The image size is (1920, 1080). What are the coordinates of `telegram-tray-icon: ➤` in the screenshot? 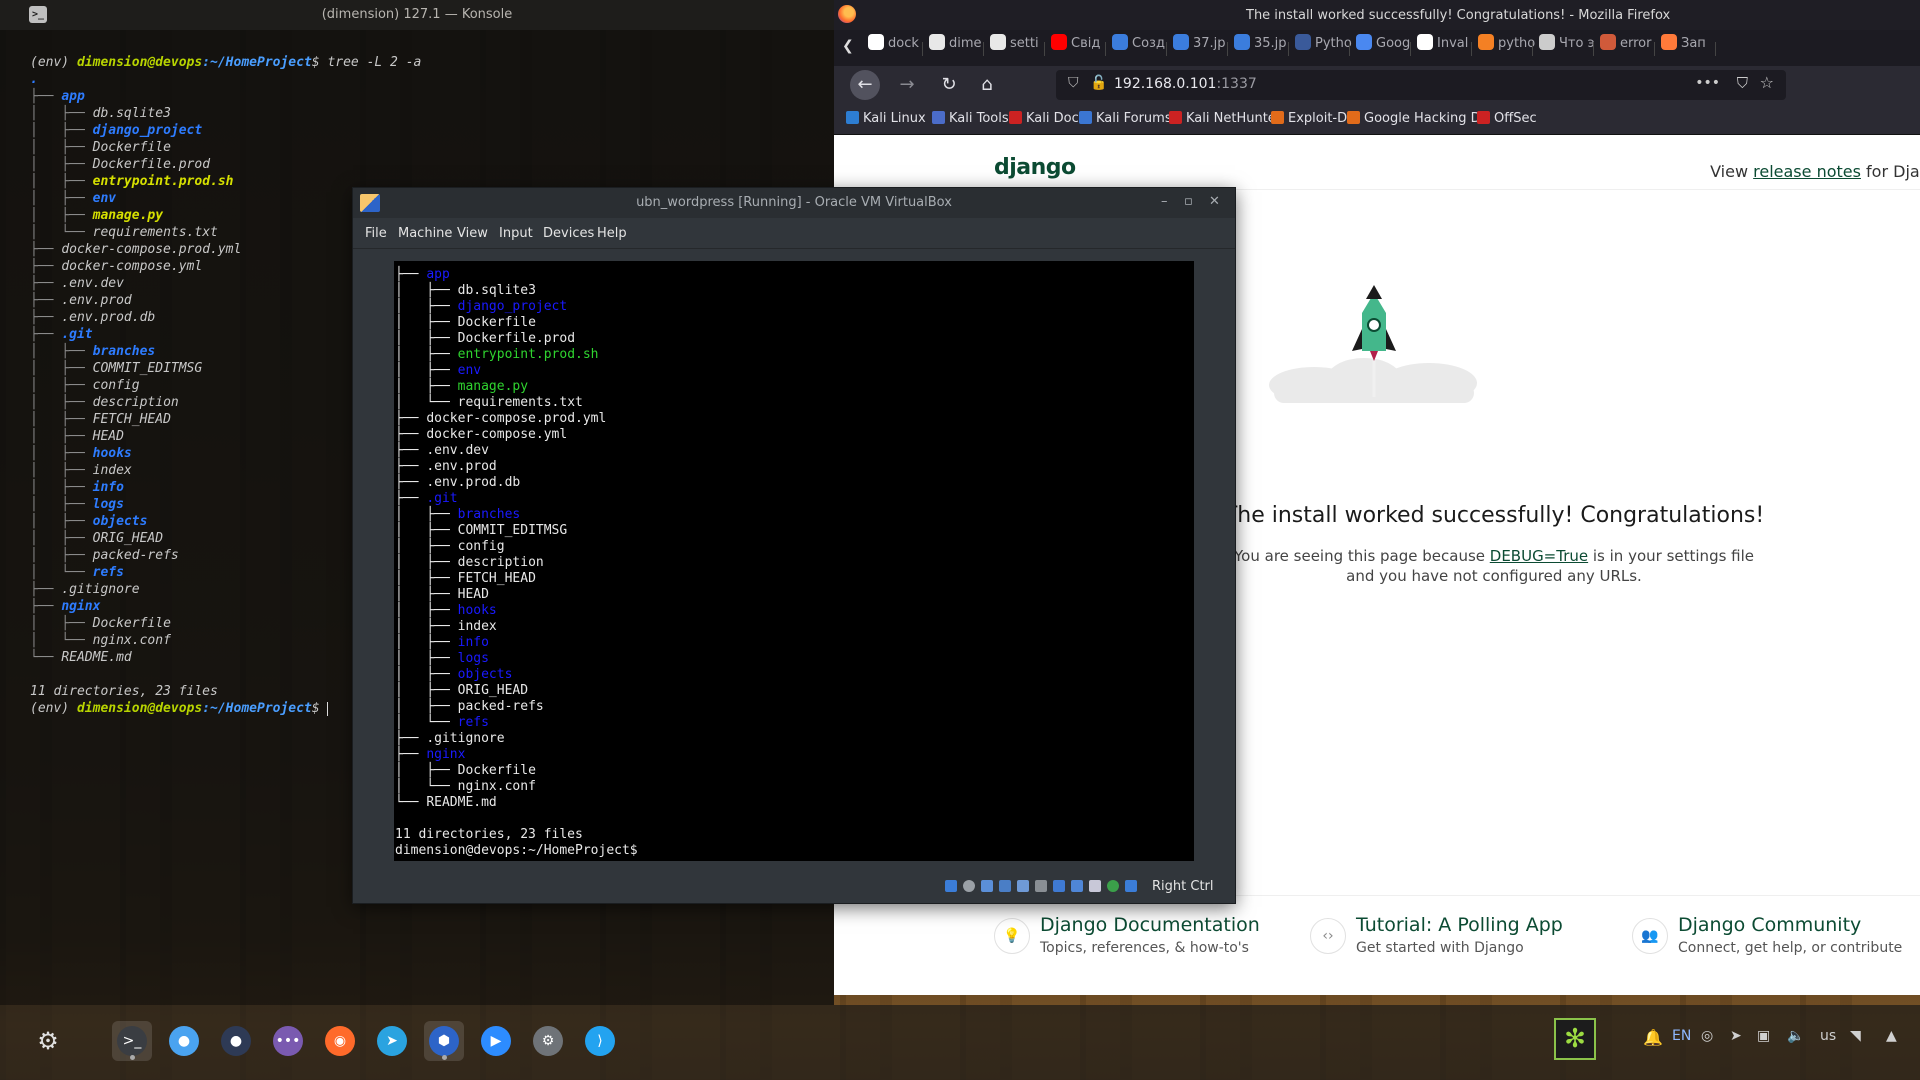 It's located at (1736, 1036).